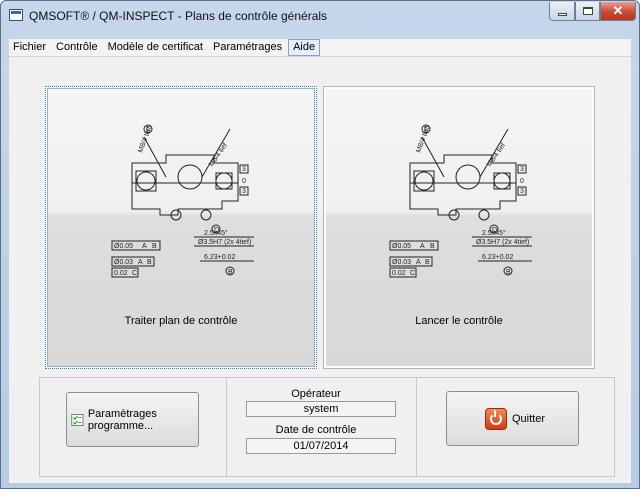  I want to click on traiter-plan-label: Traiter plan de contrôle, so click(181, 321).